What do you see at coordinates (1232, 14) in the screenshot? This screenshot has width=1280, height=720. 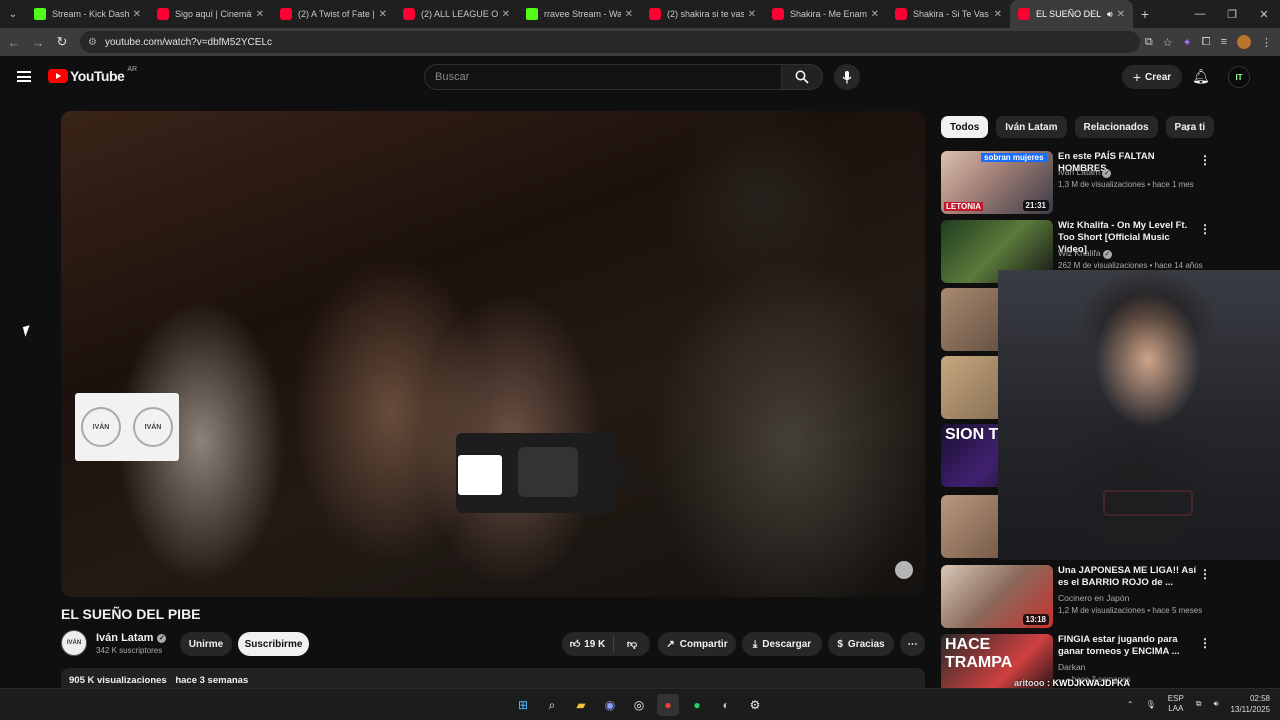 I see `maximize-icon: ❐` at bounding box center [1232, 14].